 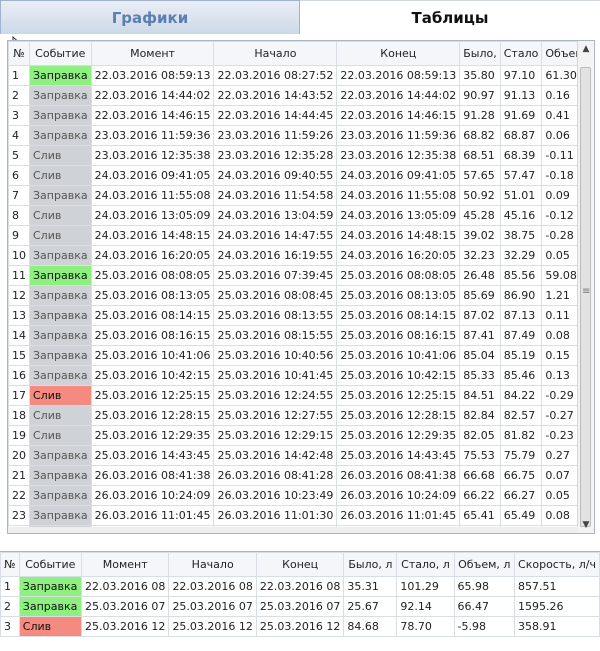 What do you see at coordinates (19, 53) in the screenshot?
I see `events-col-header: №` at bounding box center [19, 53].